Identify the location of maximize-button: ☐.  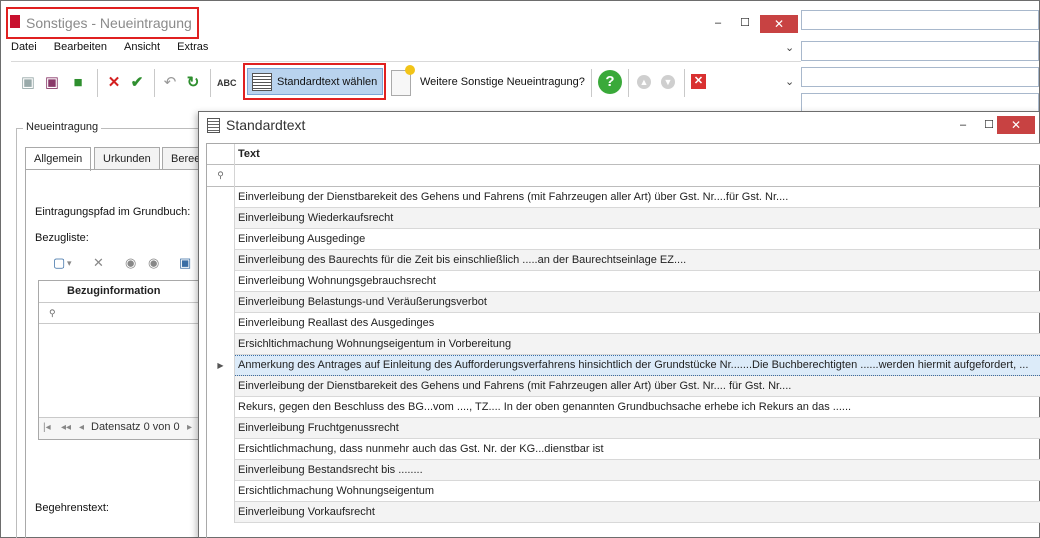
(745, 24).